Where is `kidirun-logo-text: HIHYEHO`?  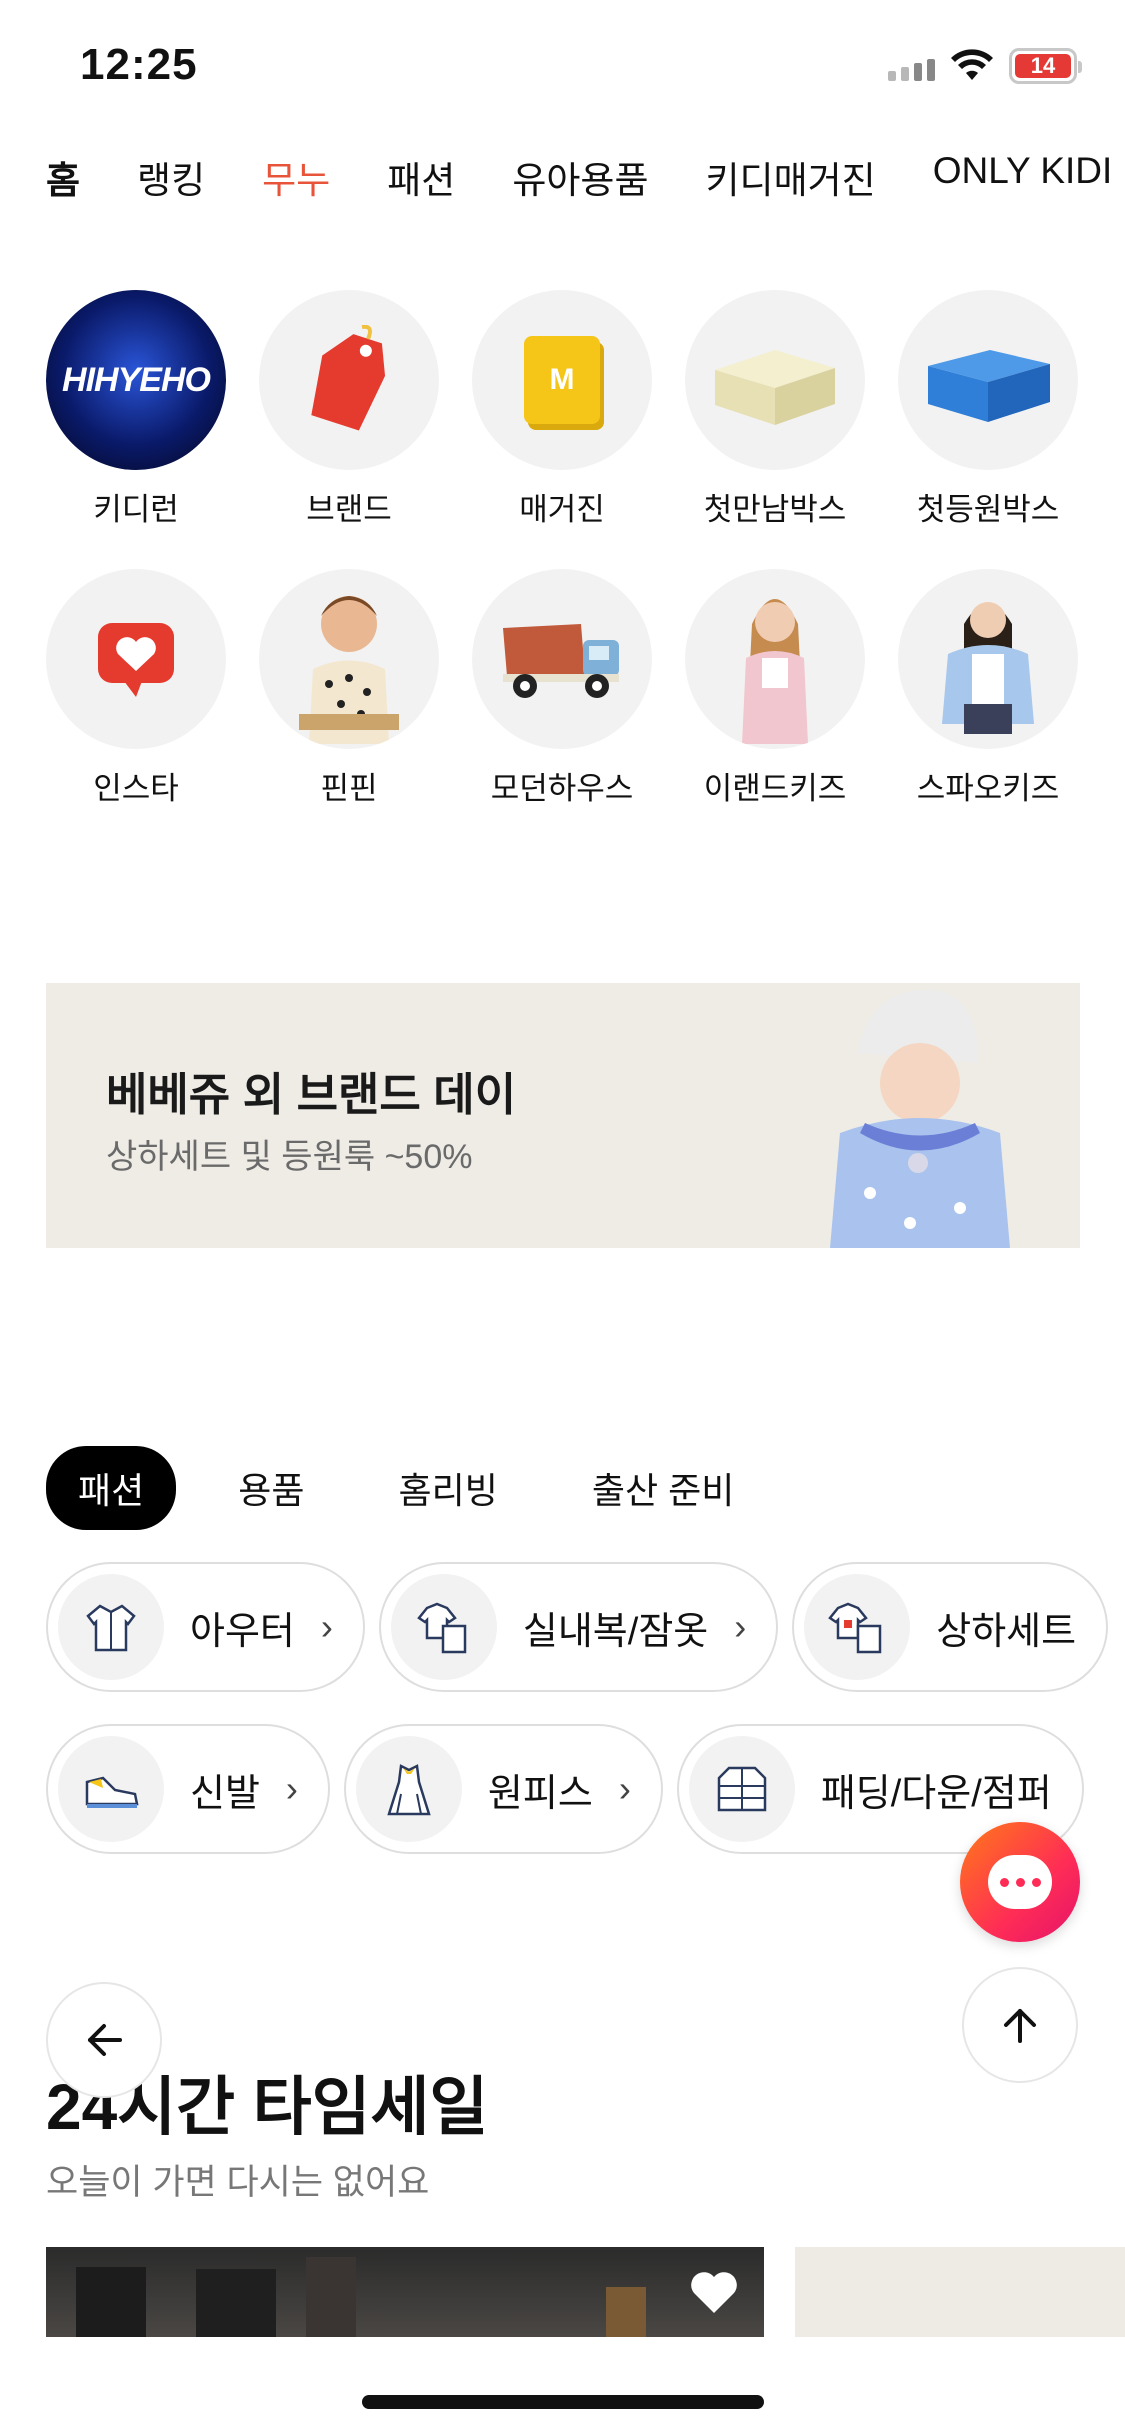 kidirun-logo-text: HIHYEHO is located at coordinates (136, 379).